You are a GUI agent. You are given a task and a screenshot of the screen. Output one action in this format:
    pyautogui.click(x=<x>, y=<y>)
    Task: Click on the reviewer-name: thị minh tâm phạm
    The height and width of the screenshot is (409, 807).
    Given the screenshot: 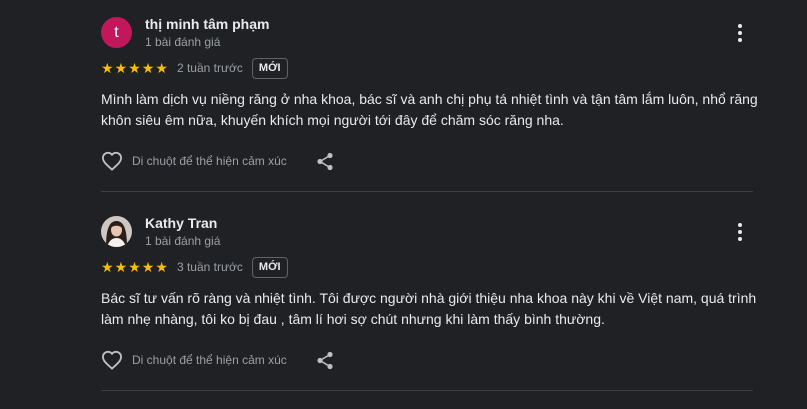 What is the action you would take?
    pyautogui.click(x=207, y=24)
    